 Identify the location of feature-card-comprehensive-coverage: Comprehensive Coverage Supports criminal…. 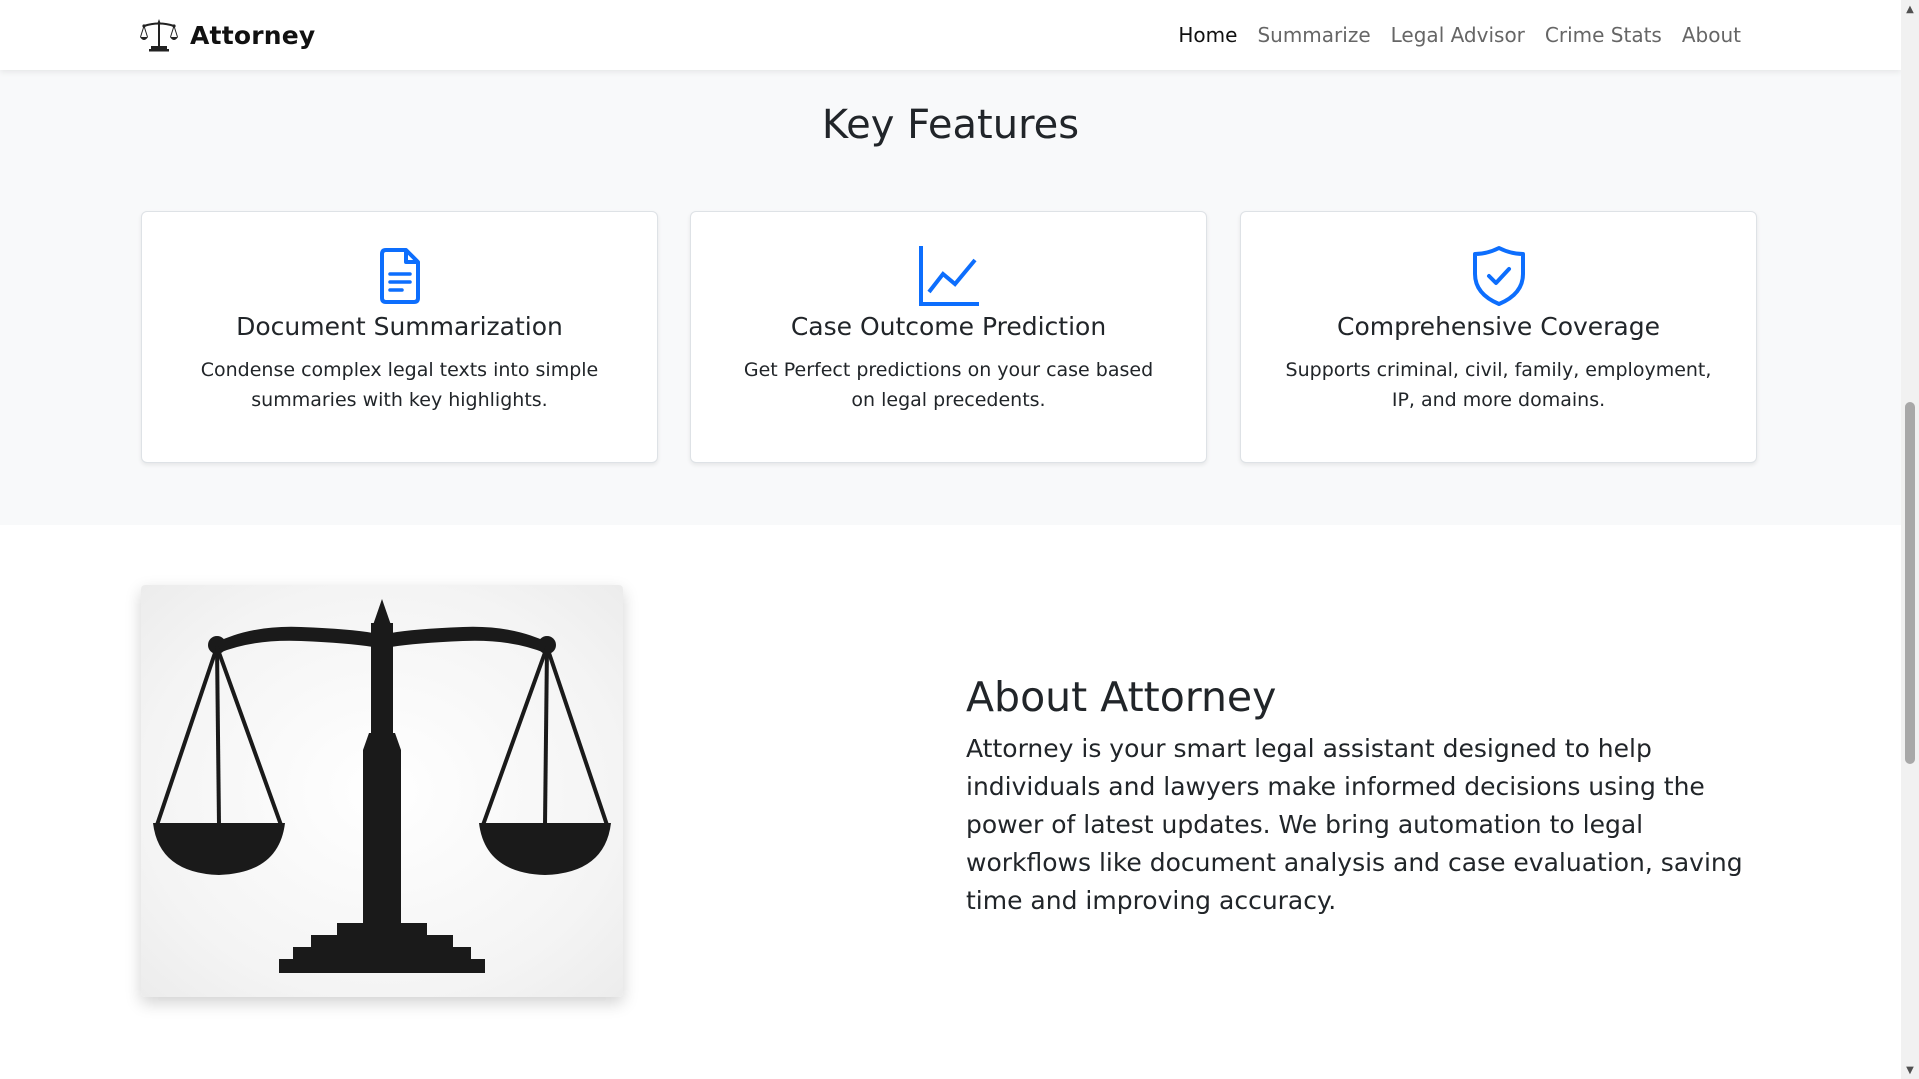
(1498, 337).